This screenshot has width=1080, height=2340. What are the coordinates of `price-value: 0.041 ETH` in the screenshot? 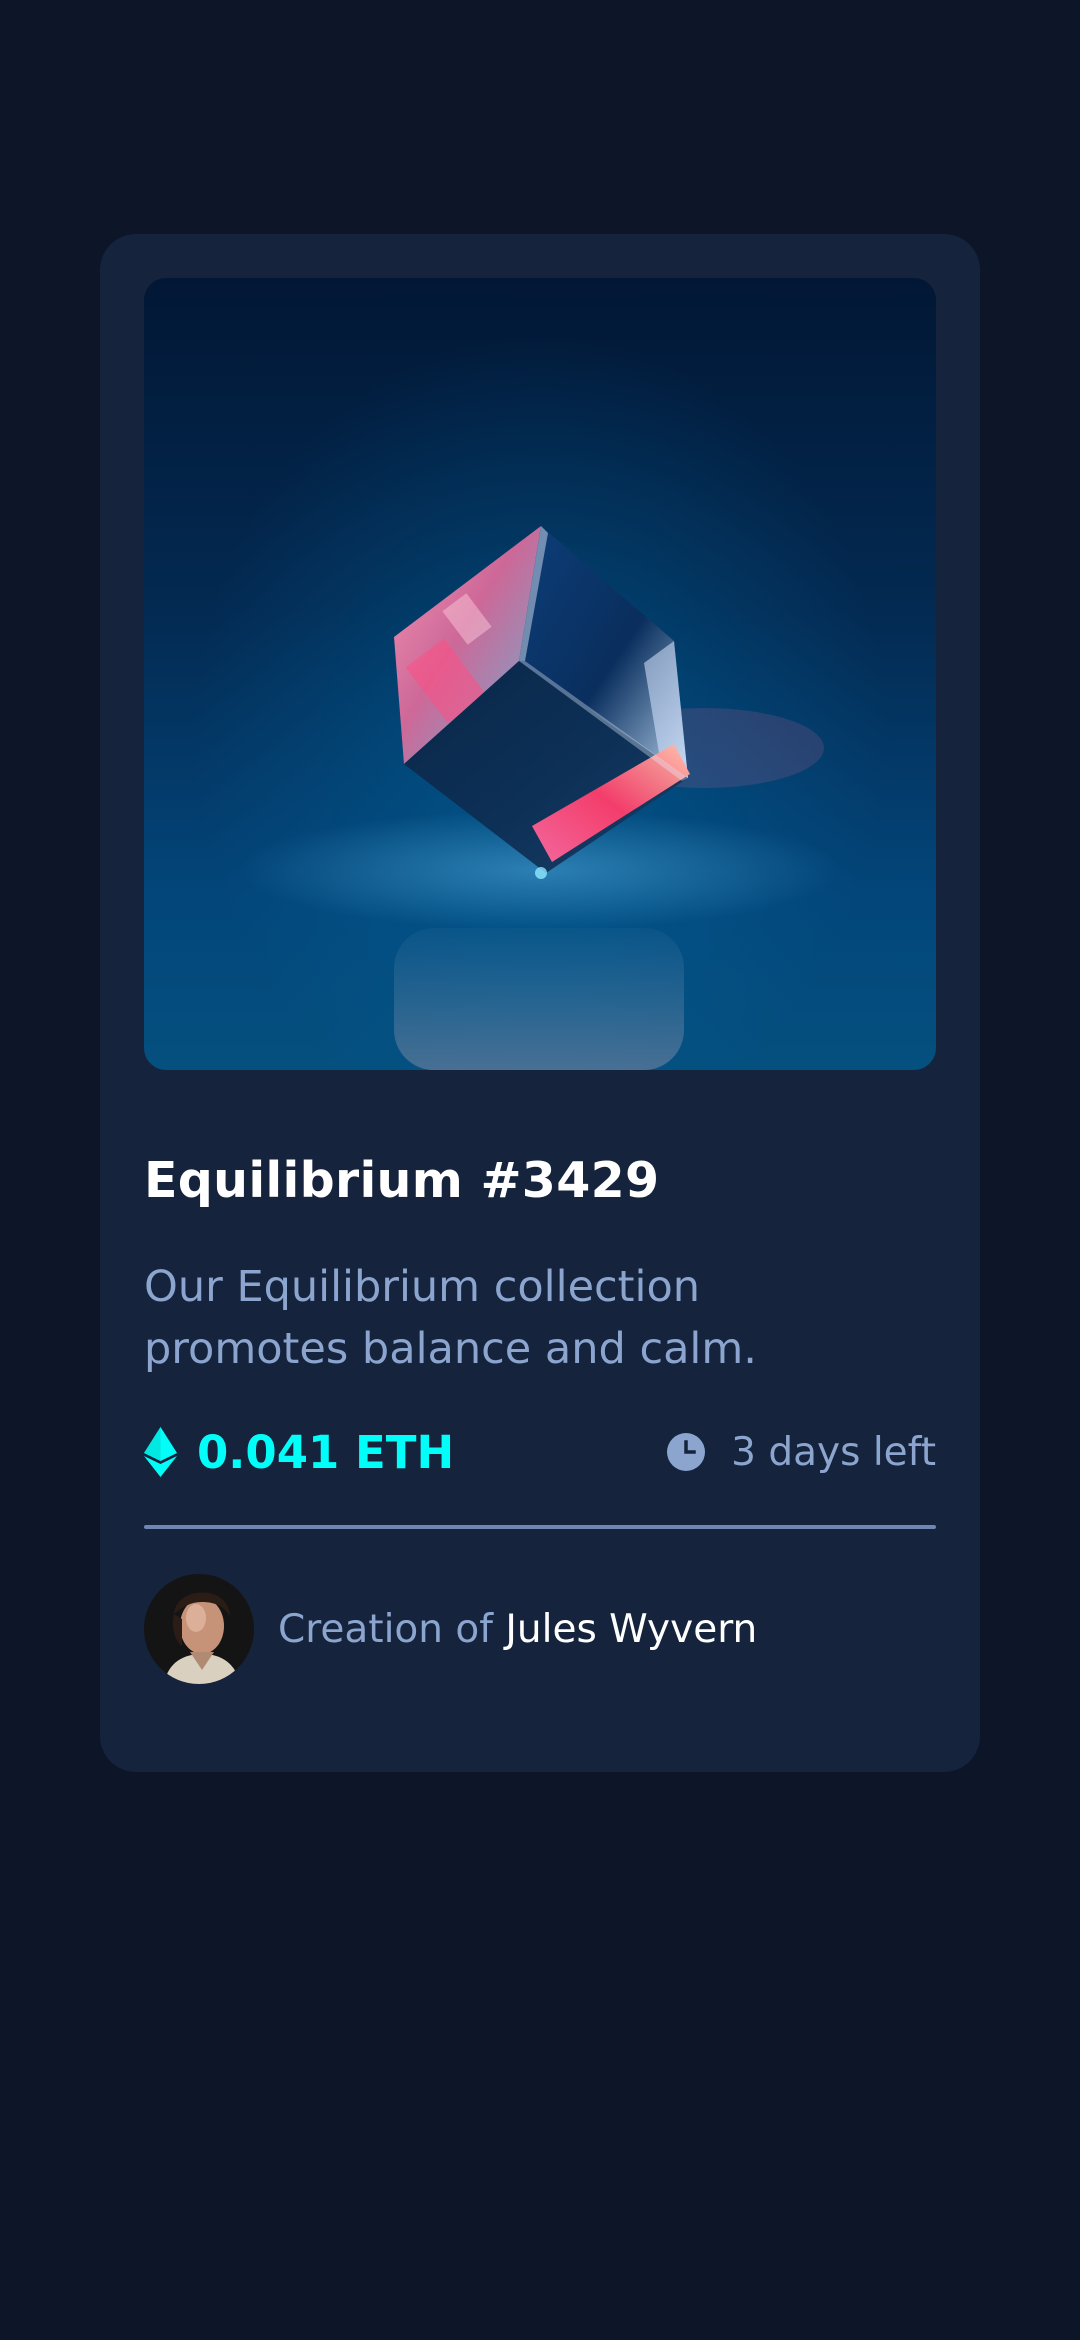 It's located at (326, 1452).